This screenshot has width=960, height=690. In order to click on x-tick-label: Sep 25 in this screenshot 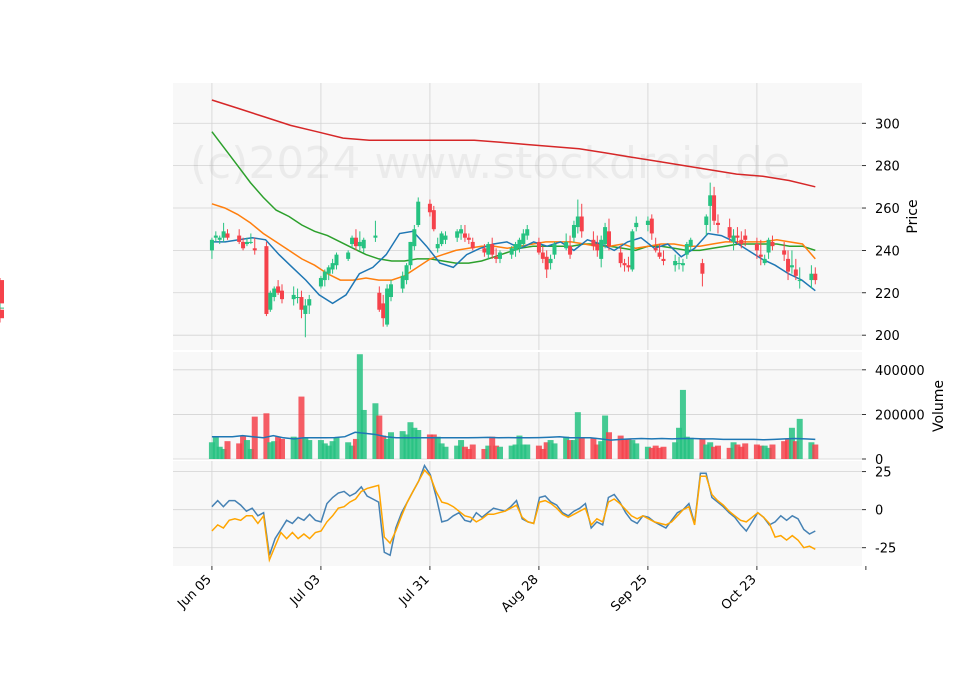, I will do `click(629, 593)`.